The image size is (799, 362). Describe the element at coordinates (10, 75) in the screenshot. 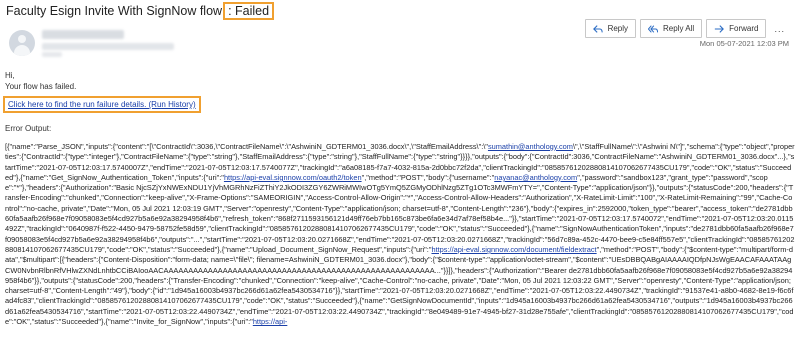

I see `greeting-text: Hi,` at that location.